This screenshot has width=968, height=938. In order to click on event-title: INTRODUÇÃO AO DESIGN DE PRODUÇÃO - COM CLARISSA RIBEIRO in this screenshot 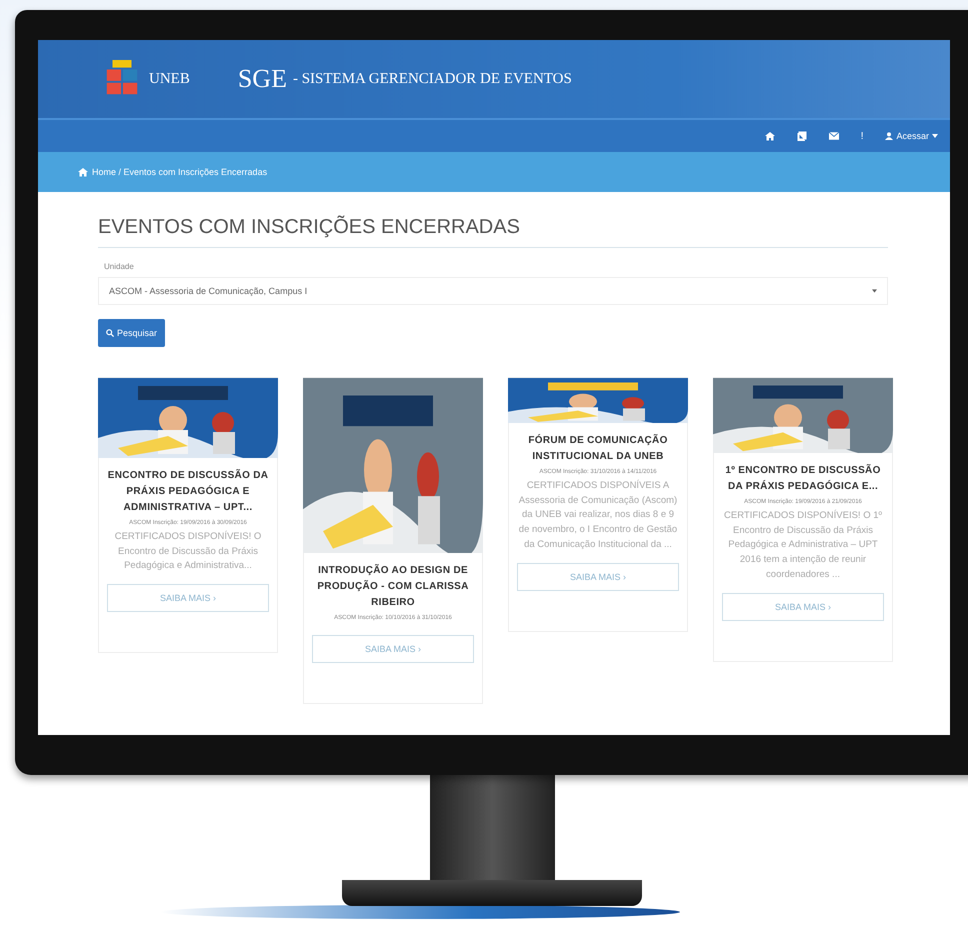, I will do `click(393, 586)`.